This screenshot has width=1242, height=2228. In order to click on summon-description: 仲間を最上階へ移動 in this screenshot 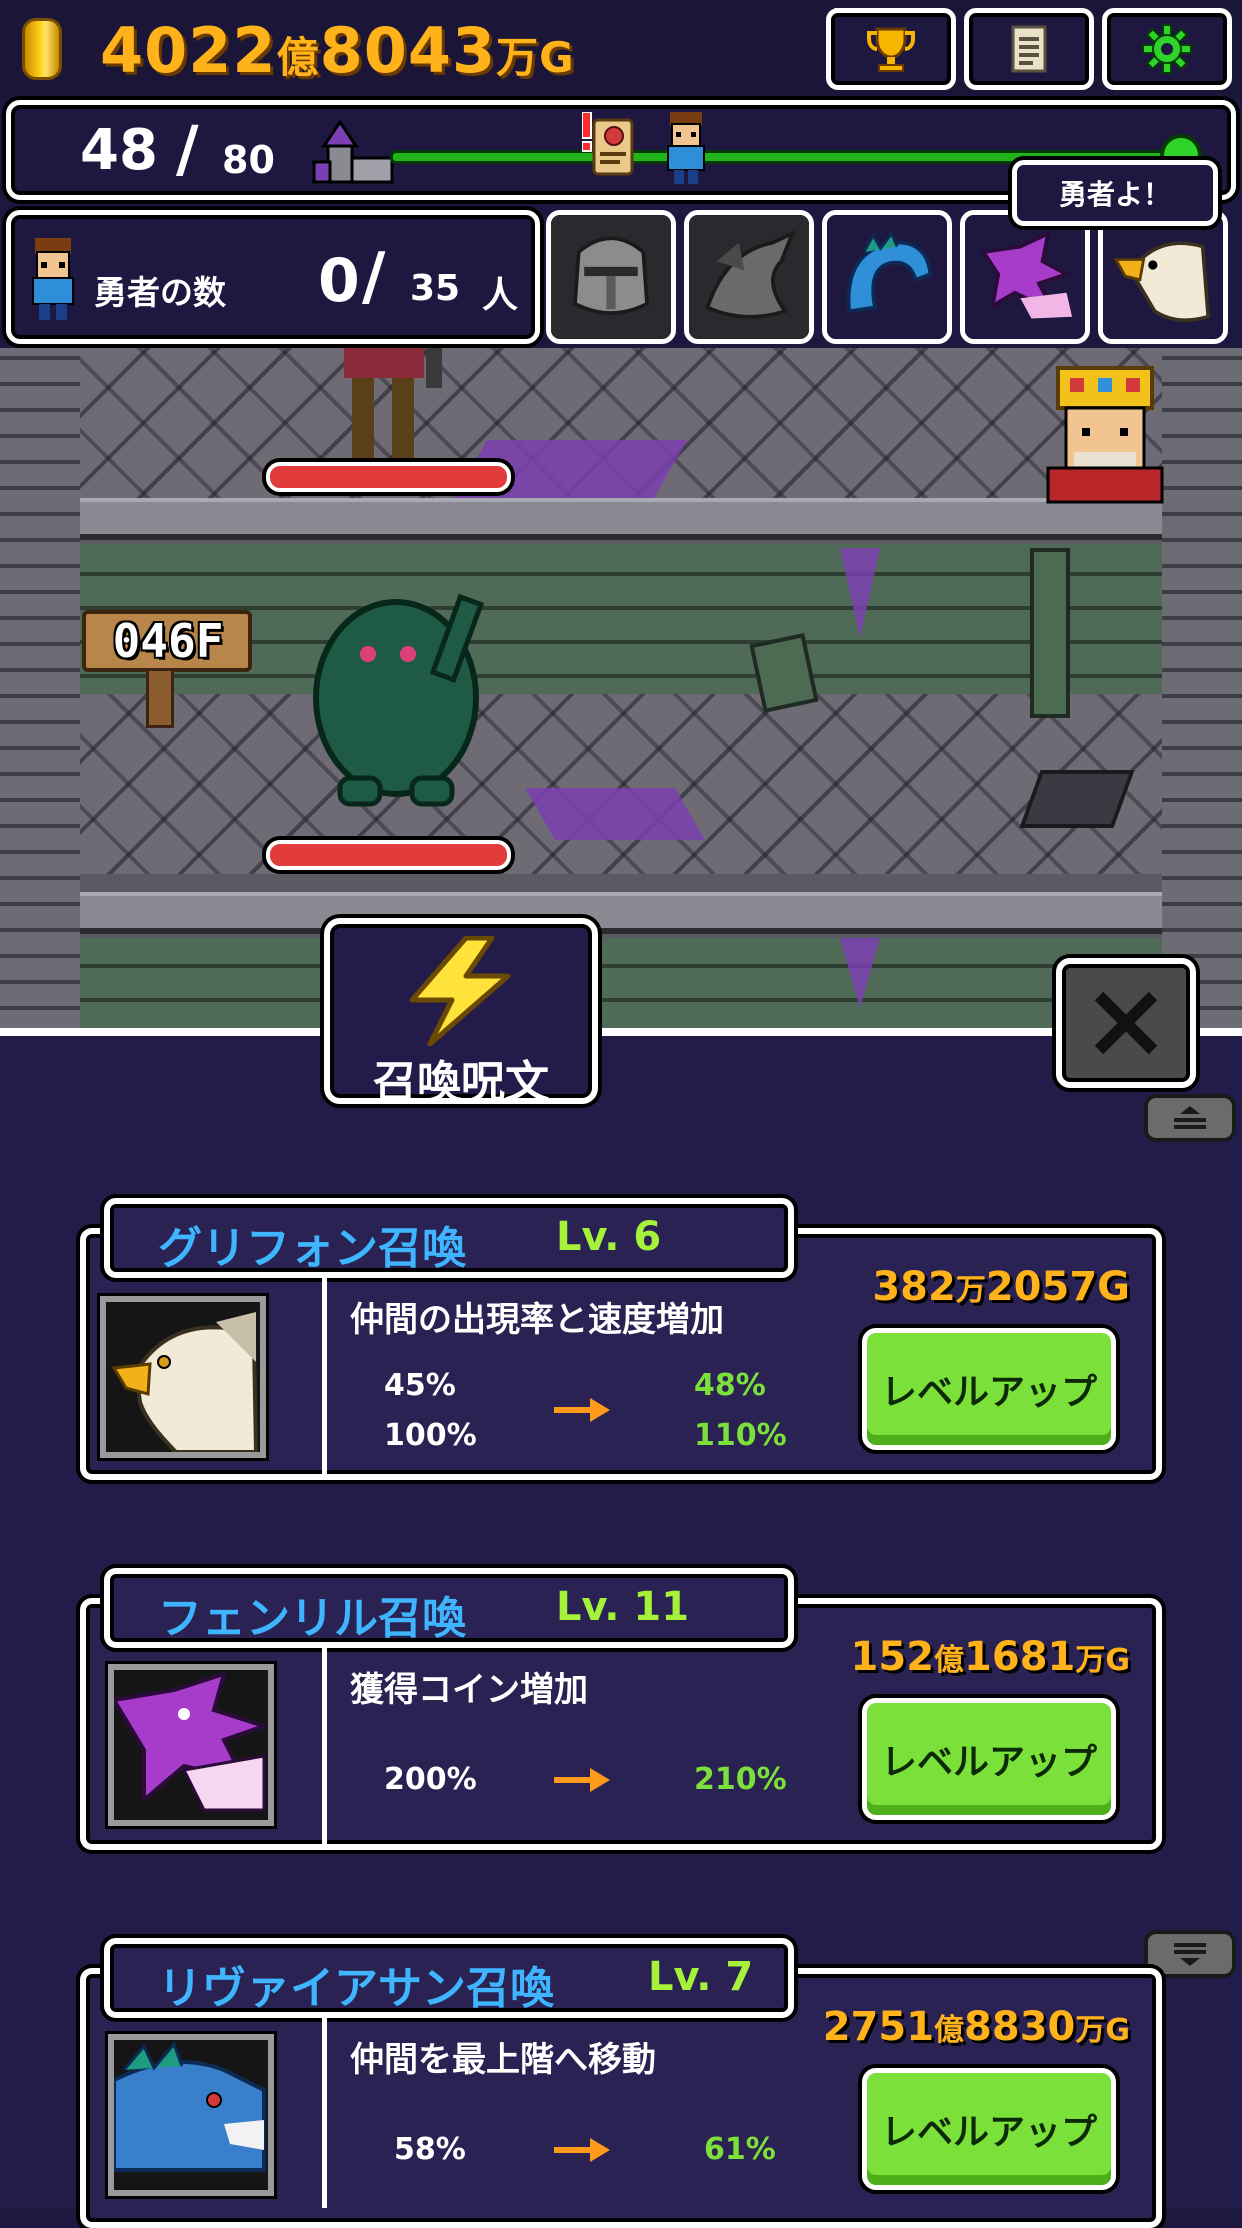, I will do `click(503, 2060)`.